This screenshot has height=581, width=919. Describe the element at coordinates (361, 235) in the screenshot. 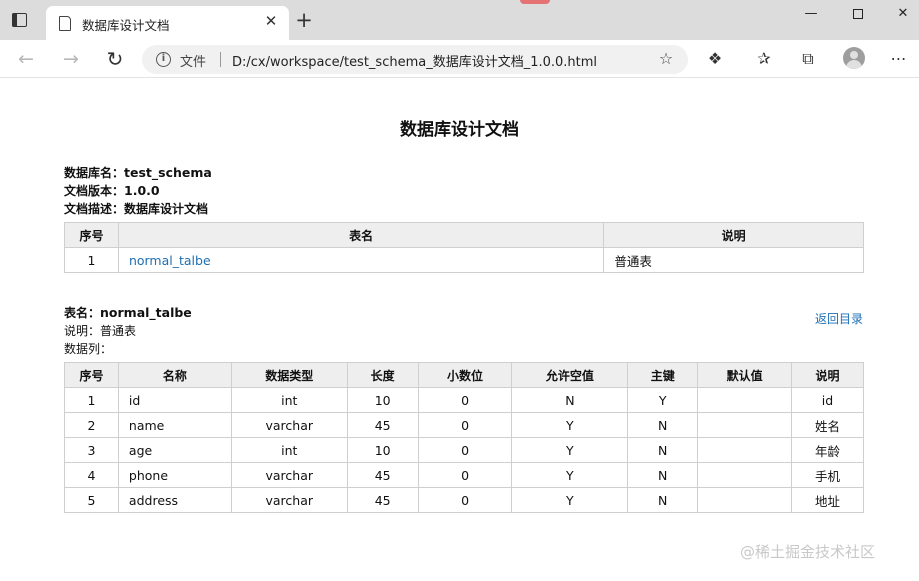

I see `toc-header-name: 表名` at that location.